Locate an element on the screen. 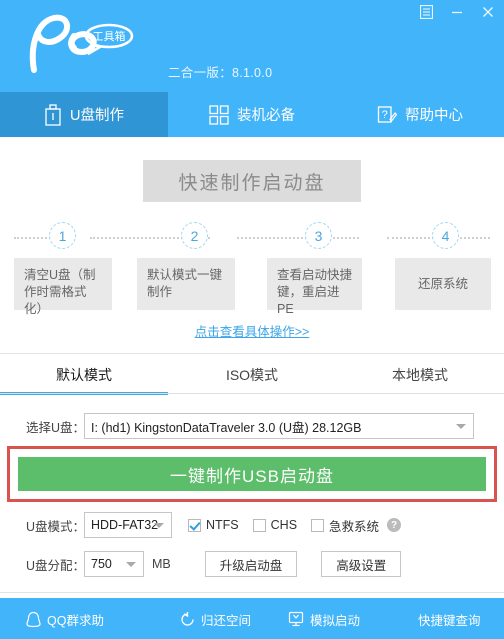  footer-item-label: QQ群求助 is located at coordinates (75, 620).